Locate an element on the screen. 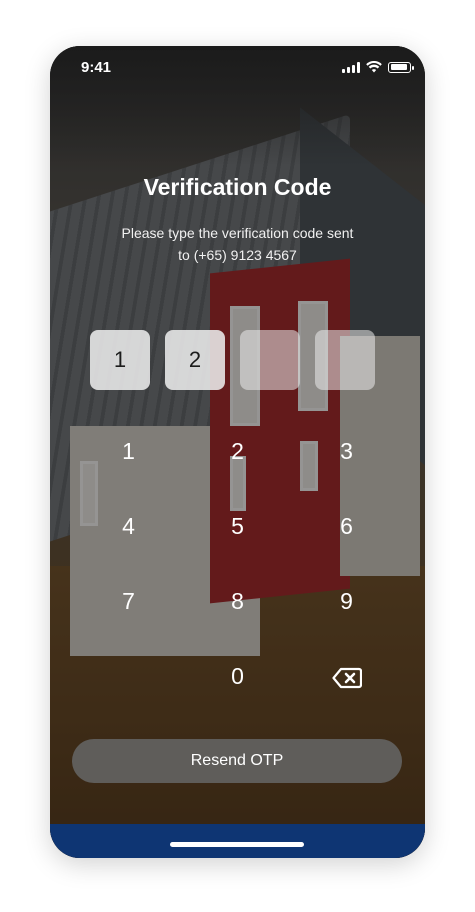 The width and height of the screenshot is (475, 912). key-6: 6 is located at coordinates (346, 538).